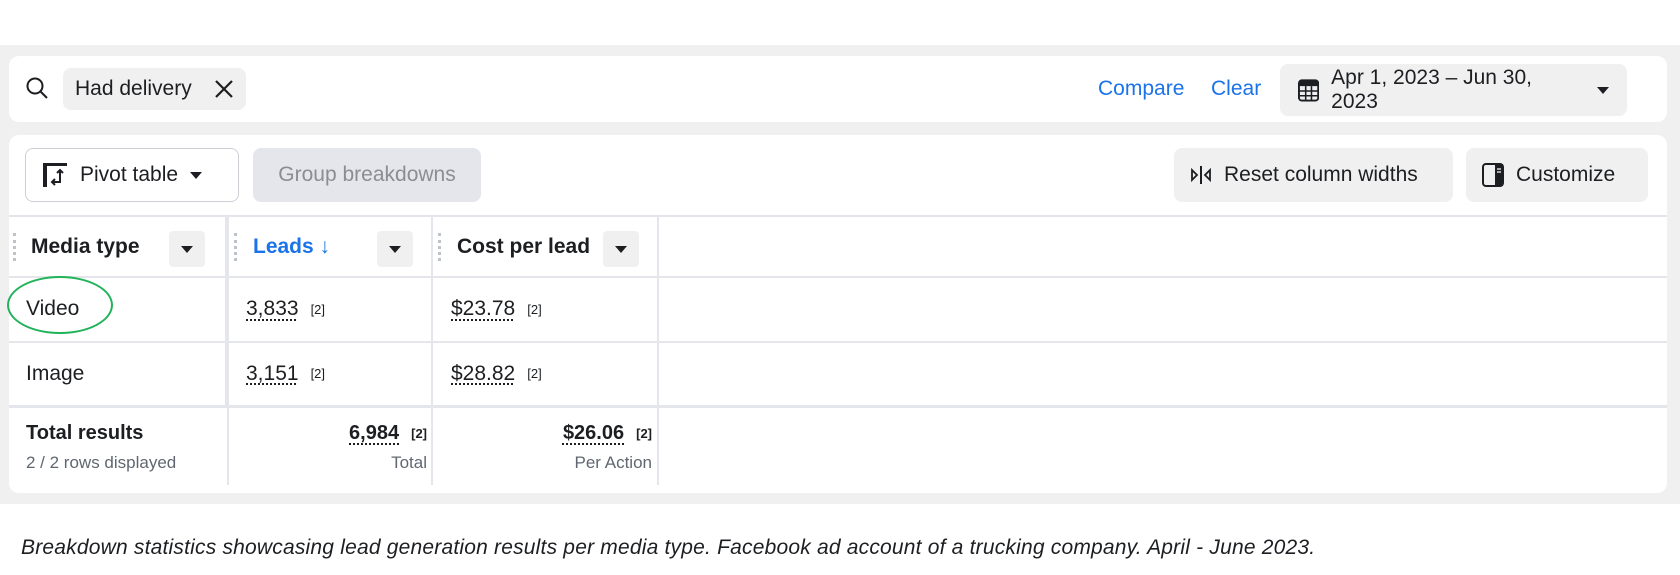  What do you see at coordinates (133, 88) in the screenshot?
I see `filter-chip-label: Had delivery` at bounding box center [133, 88].